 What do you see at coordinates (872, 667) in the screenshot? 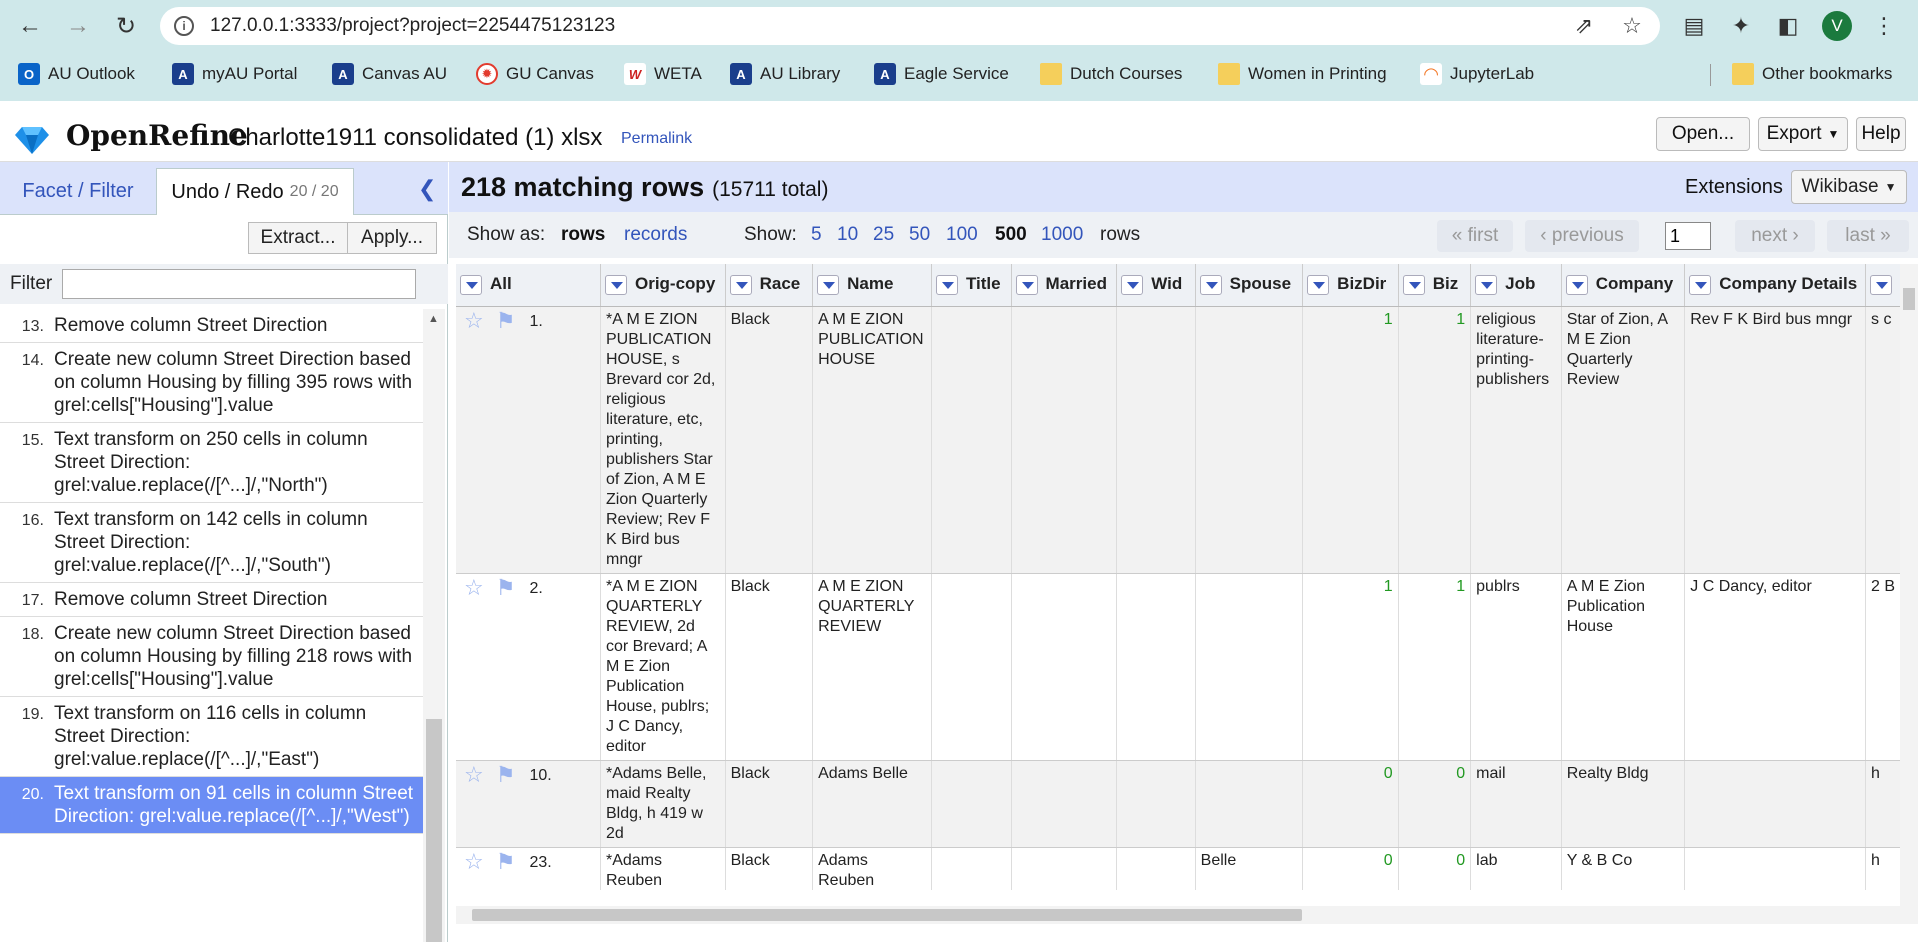
I see `cell-name: A M E ZION QUARTERLY REVIEW` at bounding box center [872, 667].